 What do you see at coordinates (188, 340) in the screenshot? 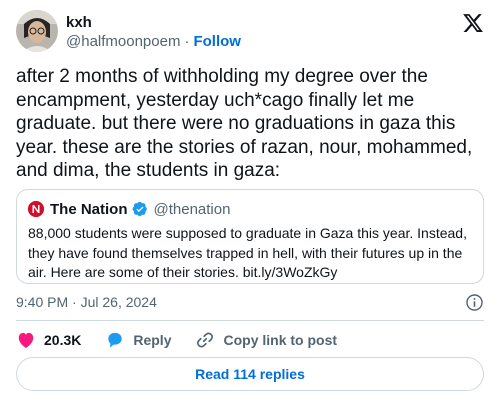
I see `action-bar: 20.3K Reply Copy link to post` at bounding box center [188, 340].